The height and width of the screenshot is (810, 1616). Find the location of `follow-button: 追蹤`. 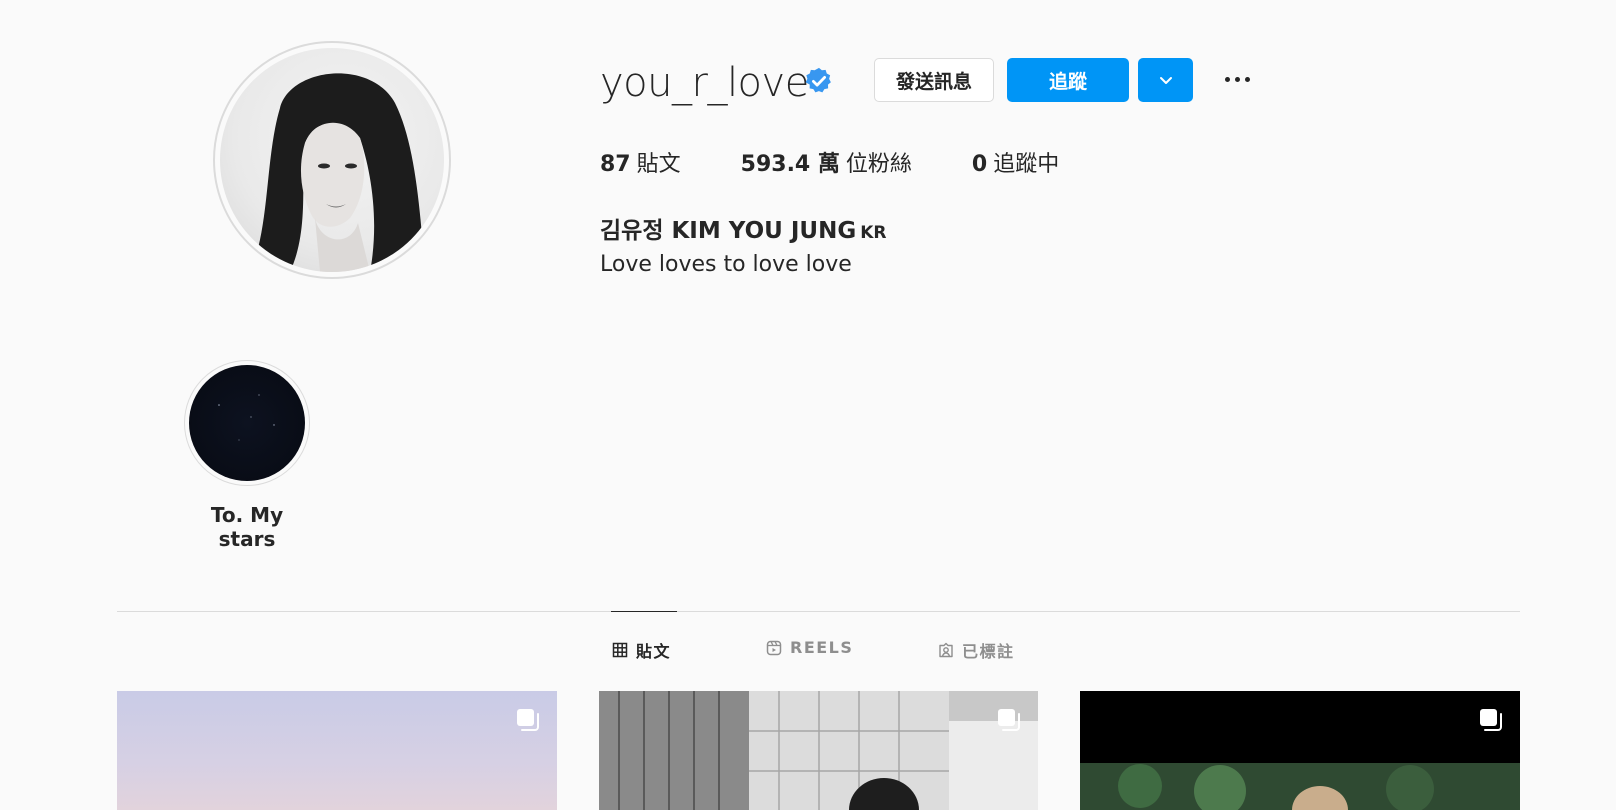

follow-button: 追蹤 is located at coordinates (1068, 80).